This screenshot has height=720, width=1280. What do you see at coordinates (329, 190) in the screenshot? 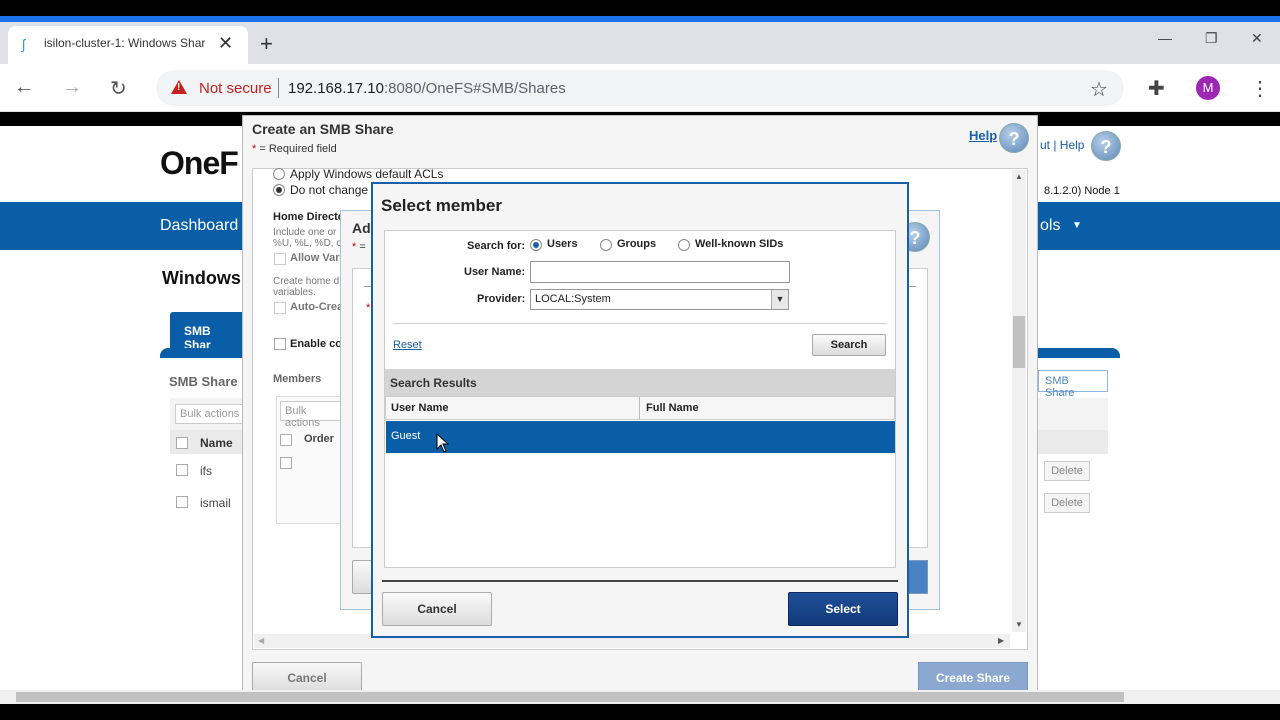
I see `acl-do-not-change-label: Do not change` at bounding box center [329, 190].